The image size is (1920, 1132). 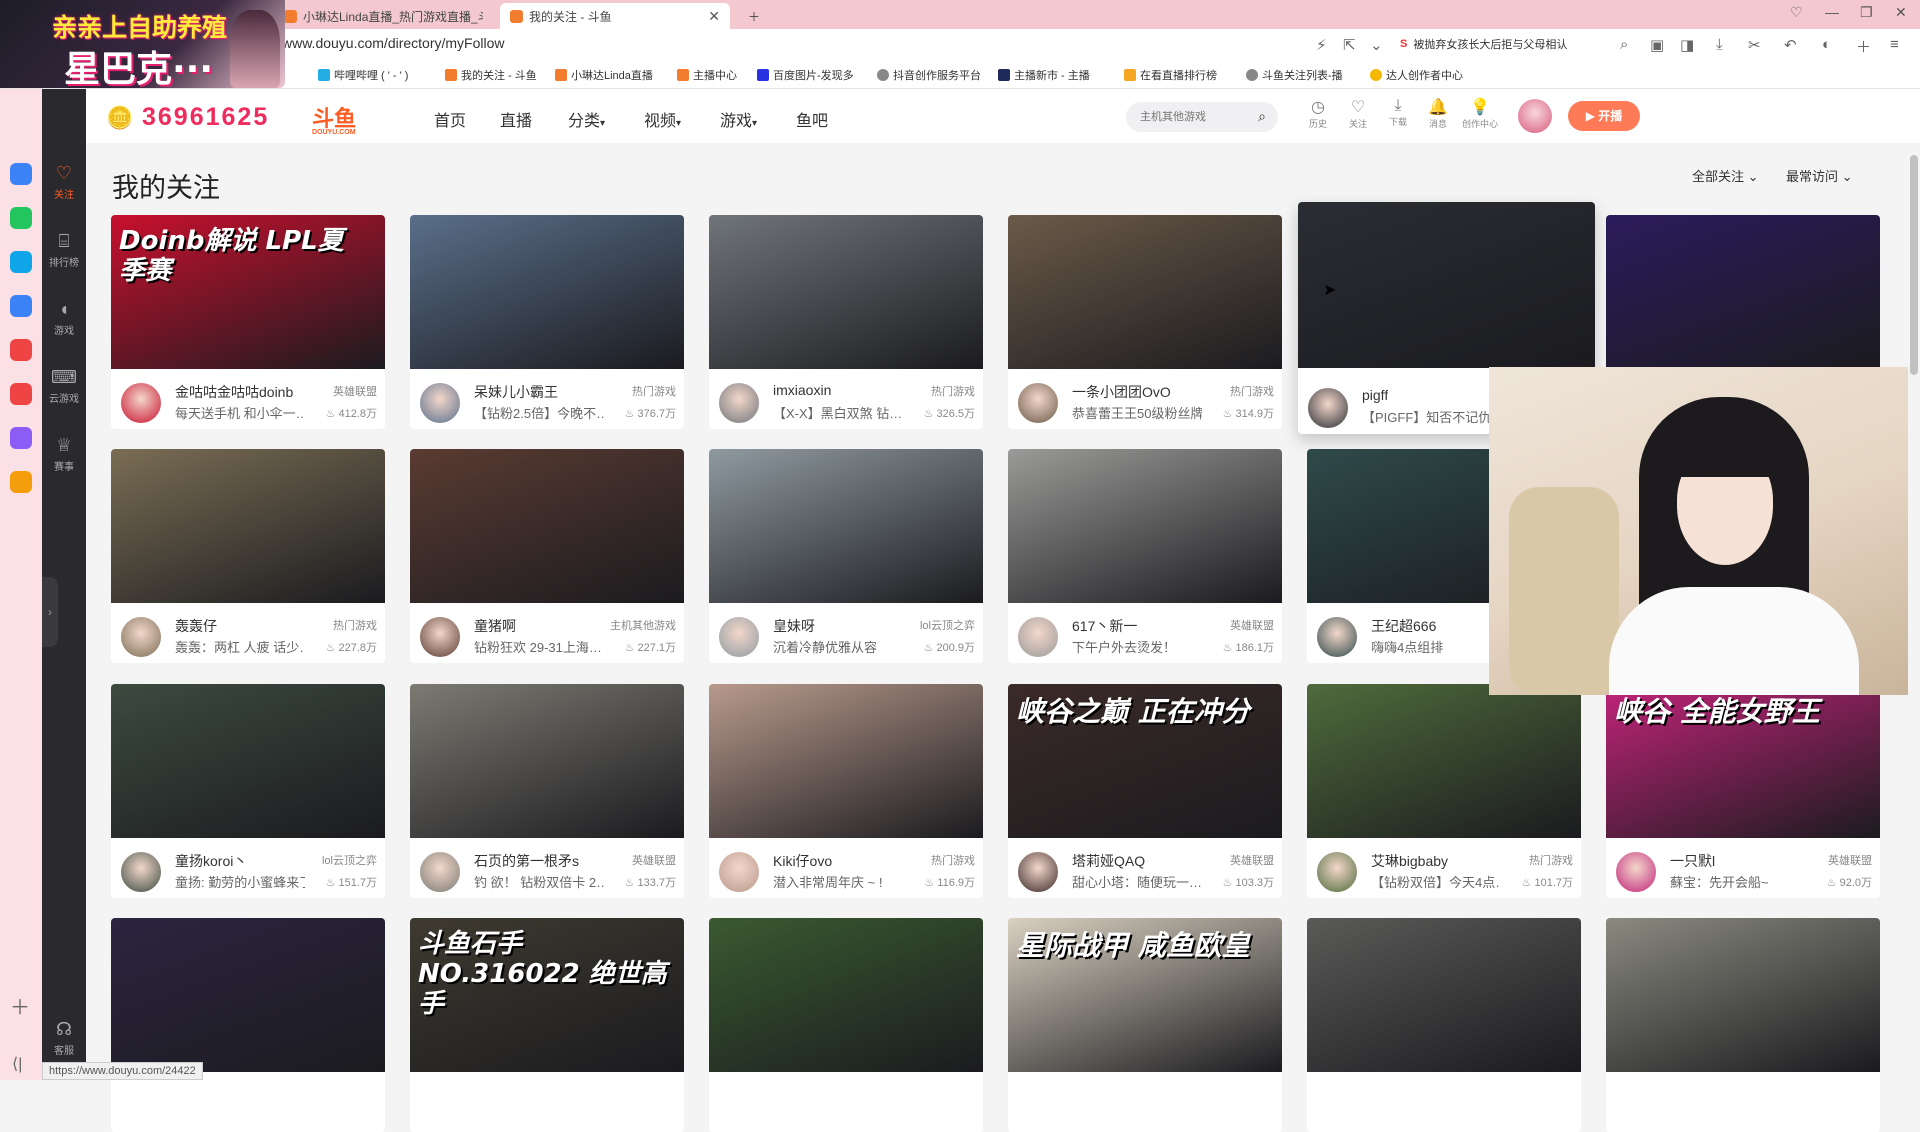 I want to click on clock-app-icon, so click(x=21, y=174).